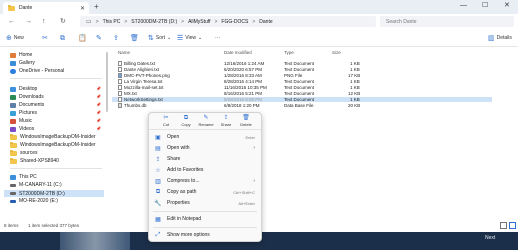 The height and width of the screenshot is (250, 518). What do you see at coordinates (23, 177) in the screenshot?
I see `sidebar-item-this-pc: This PC` at bounding box center [23, 177].